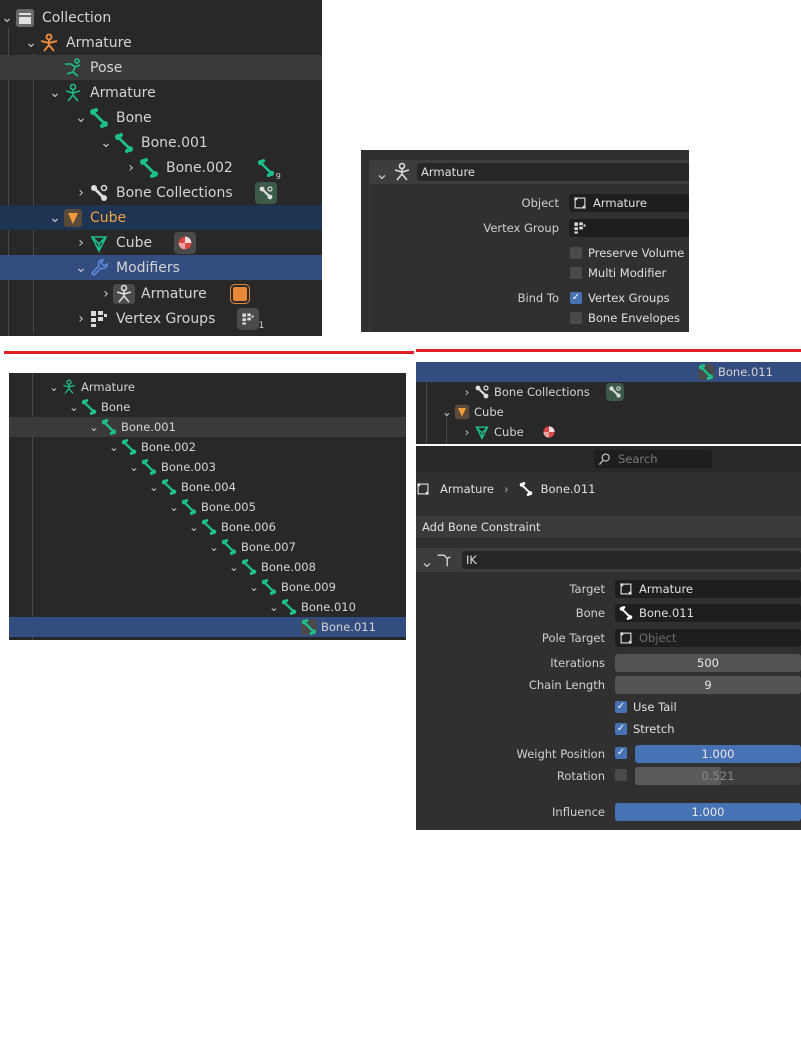 The image size is (801, 1064). Describe the element at coordinates (207, 507) in the screenshot. I see `chain-row-bone-005: ⌄ Bone.005` at that location.